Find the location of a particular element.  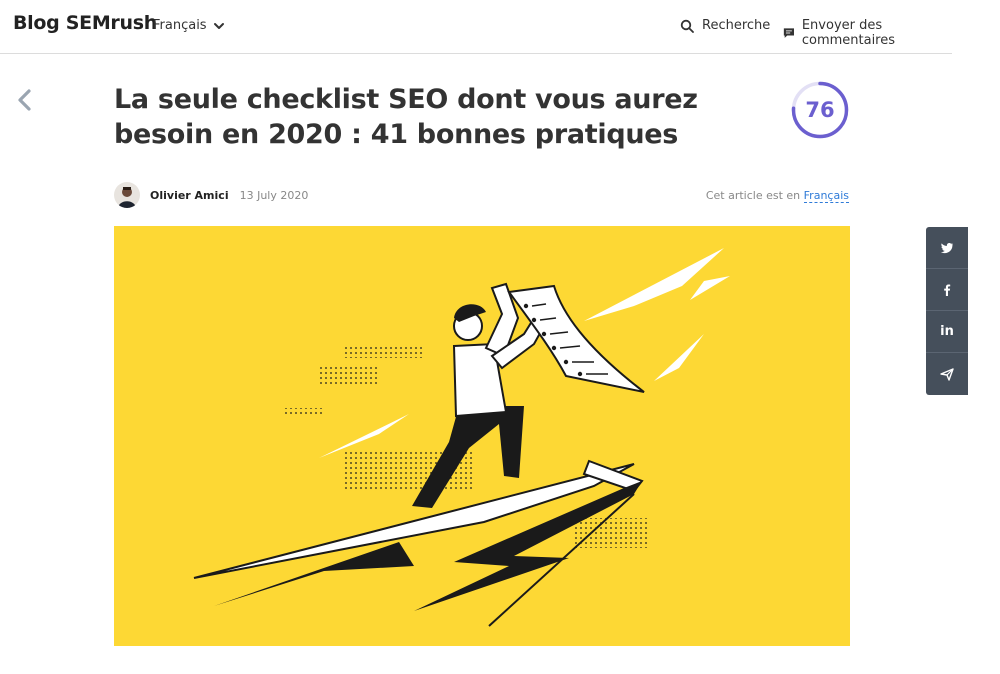

feedback-button: Envoyer des commentaires is located at coordinates (867, 33).